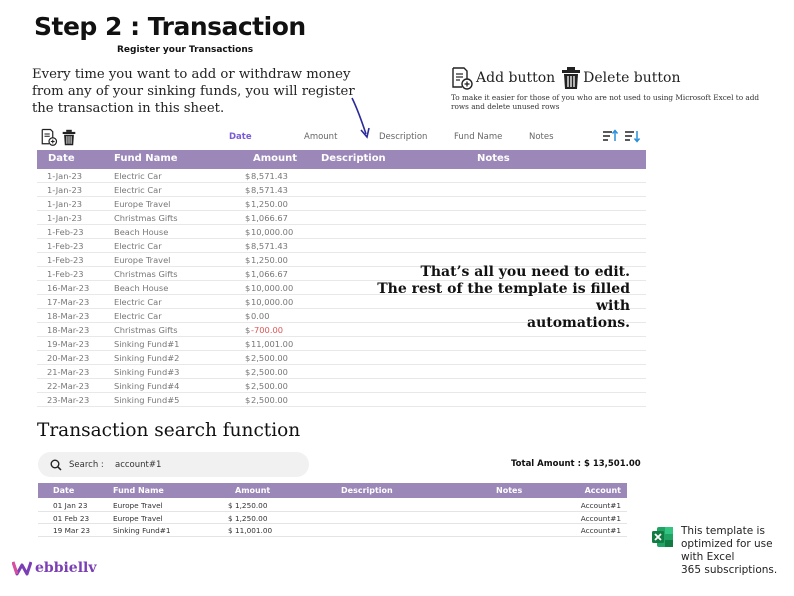 This screenshot has height=596, width=794. I want to click on sort-ascending-icon, so click(610, 136).